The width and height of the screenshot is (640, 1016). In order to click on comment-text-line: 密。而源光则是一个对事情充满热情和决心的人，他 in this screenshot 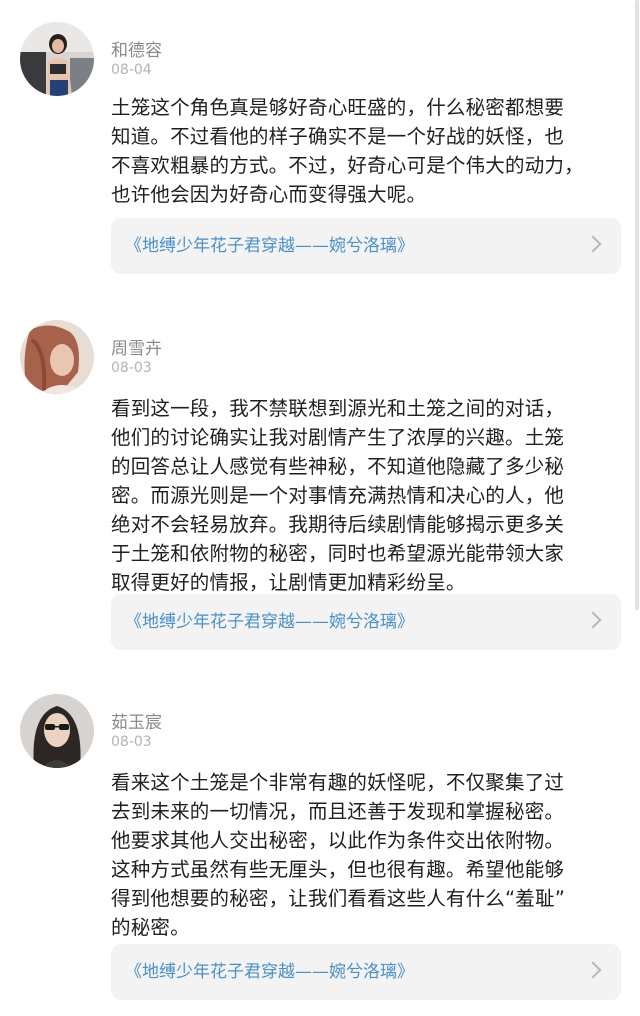, I will do `click(338, 495)`.